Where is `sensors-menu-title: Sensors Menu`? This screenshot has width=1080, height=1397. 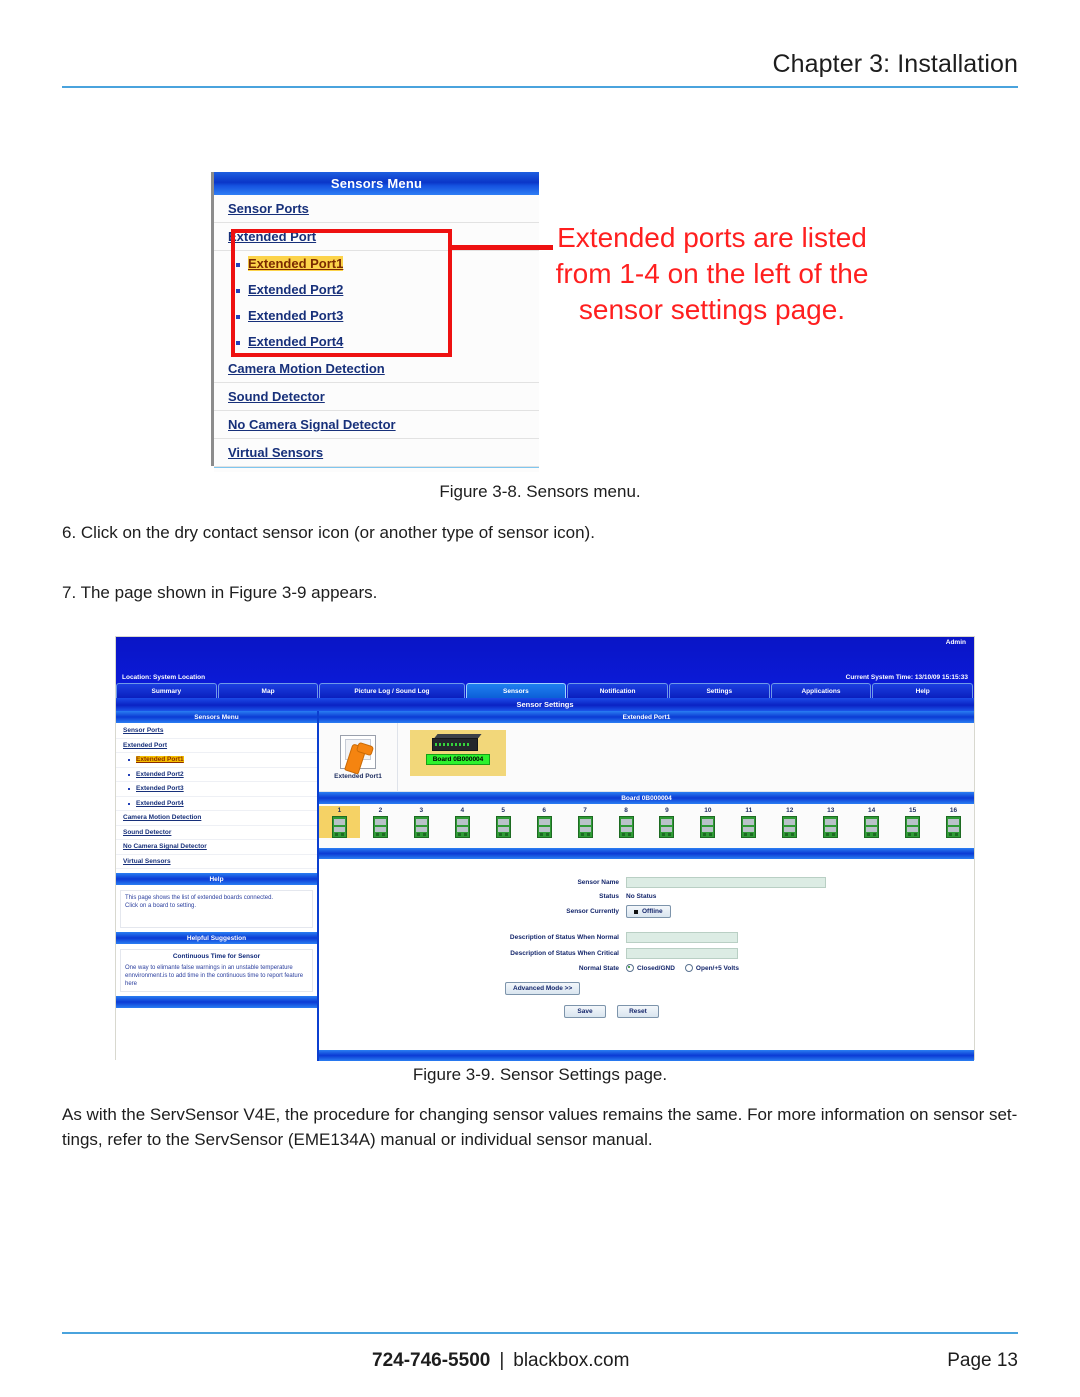 sensors-menu-title: Sensors Menu is located at coordinates (376, 183).